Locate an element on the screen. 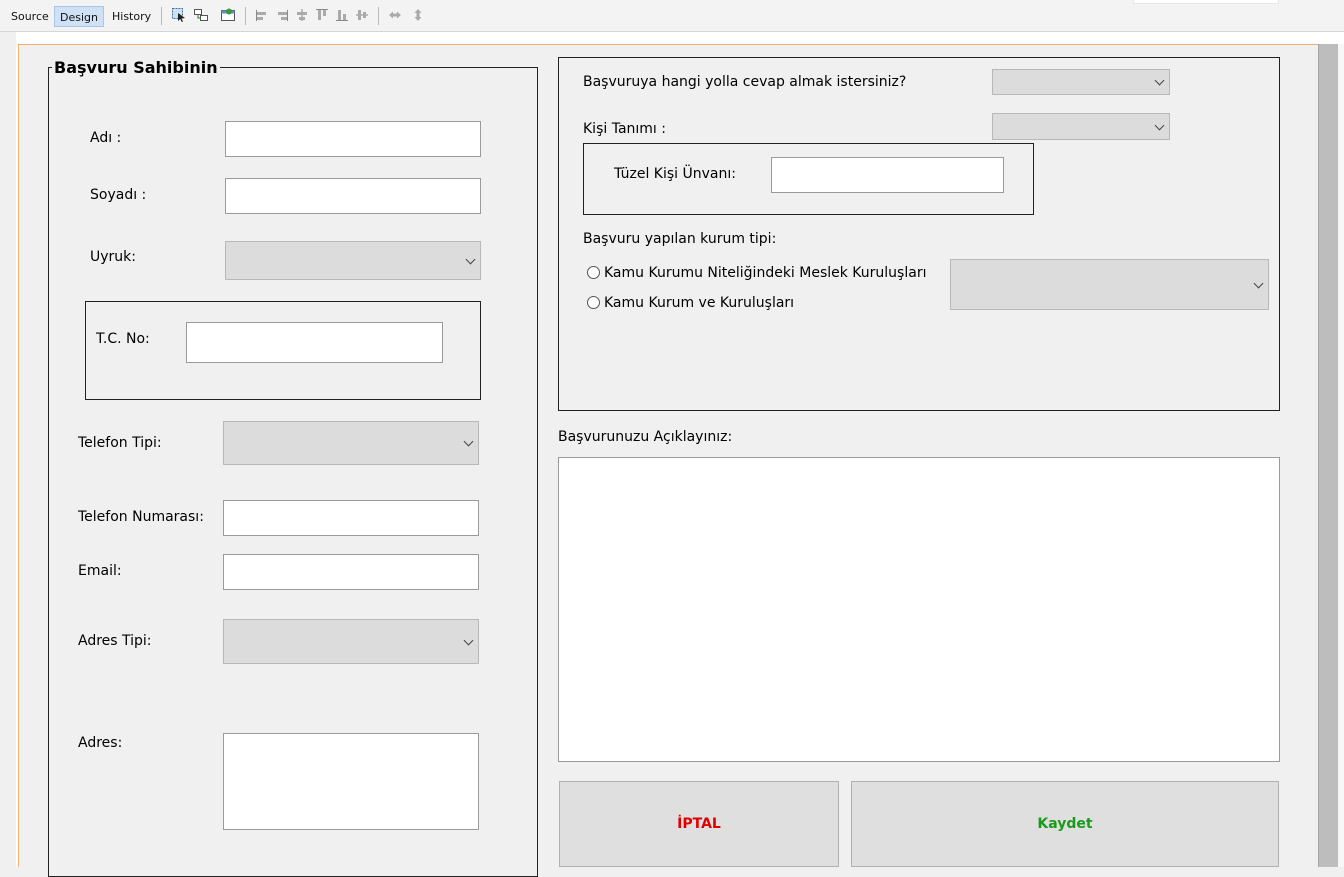 Image resolution: width=1344 pixels, height=877 pixels. vertical-resize-icon is located at coordinates (418, 15).